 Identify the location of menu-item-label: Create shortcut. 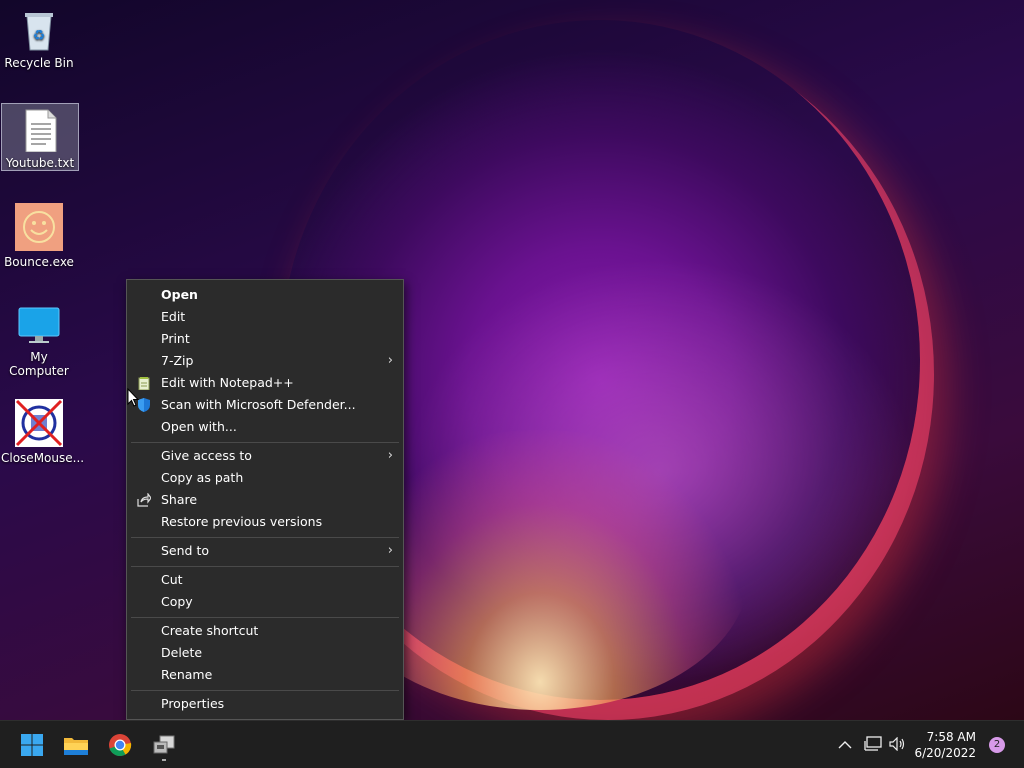
(210, 630).